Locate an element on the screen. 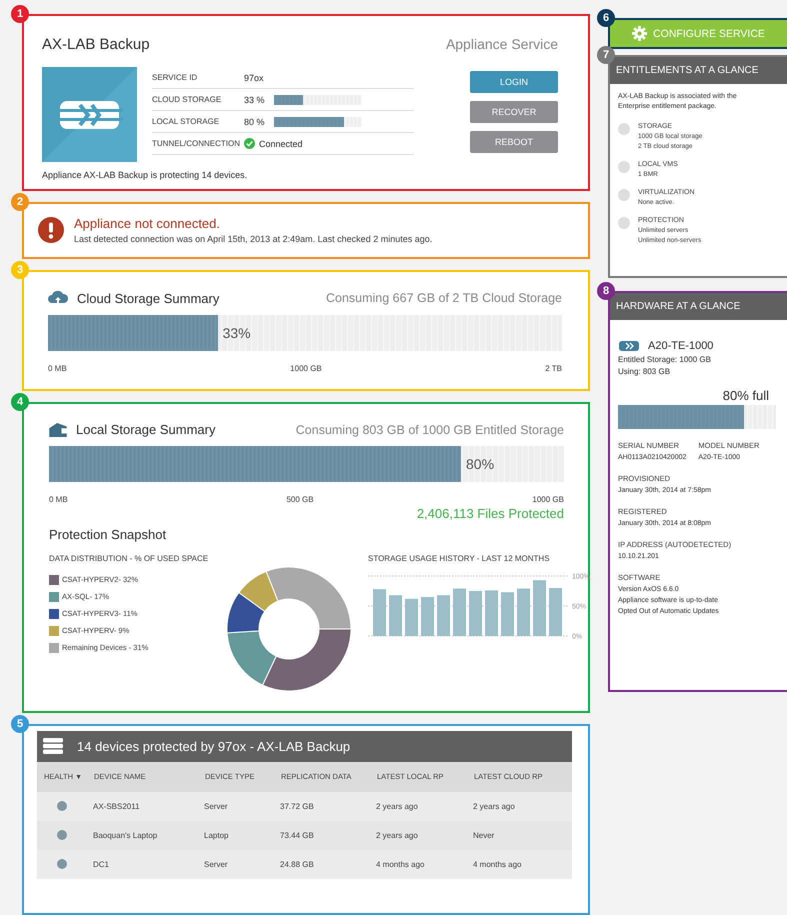 Image resolution: width=787 pixels, height=915 pixels. used-storage: Using: 803 GB is located at coordinates (645, 371).